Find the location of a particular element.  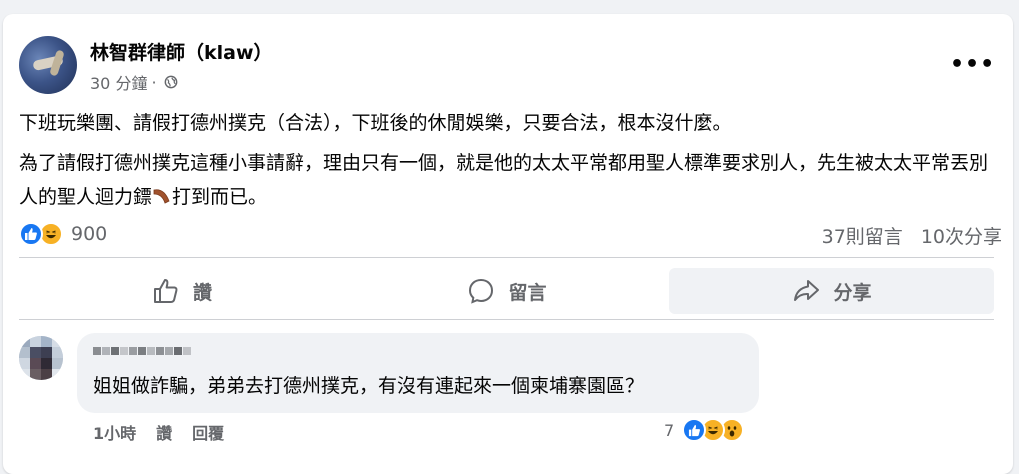

comment-reactions: 7 is located at coordinates (704, 430).